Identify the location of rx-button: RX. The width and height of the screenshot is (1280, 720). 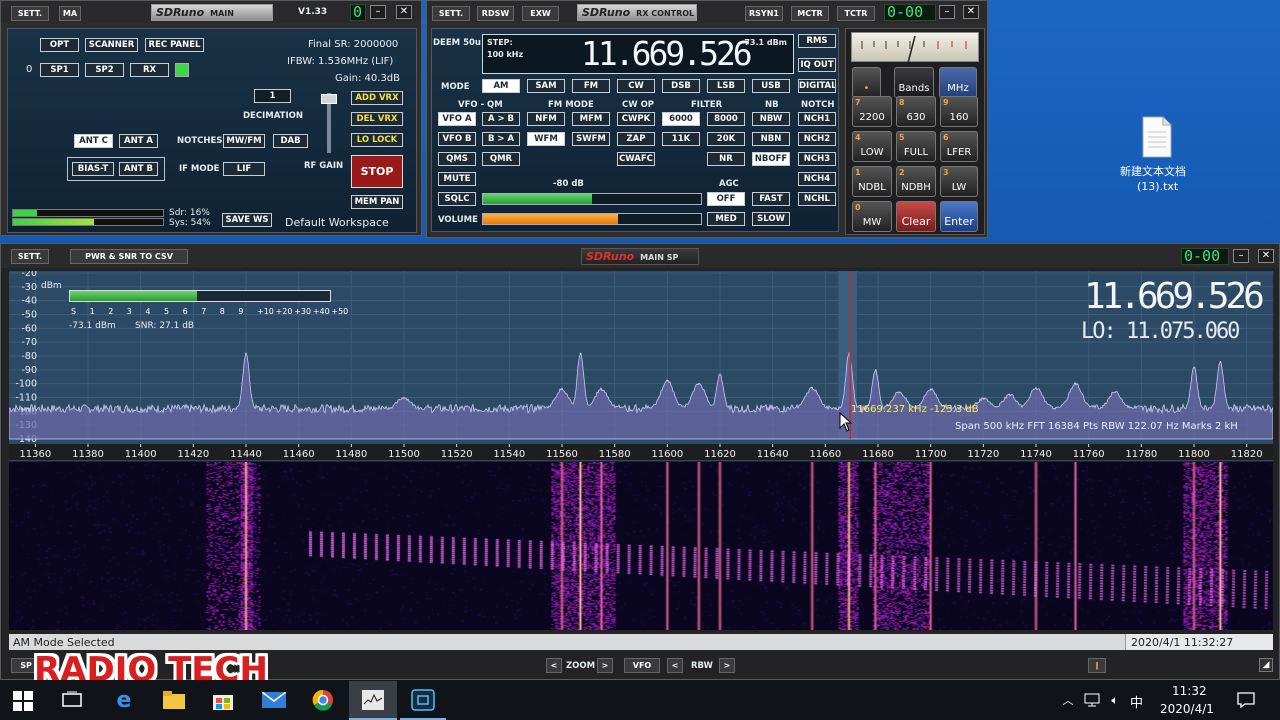
(149, 70).